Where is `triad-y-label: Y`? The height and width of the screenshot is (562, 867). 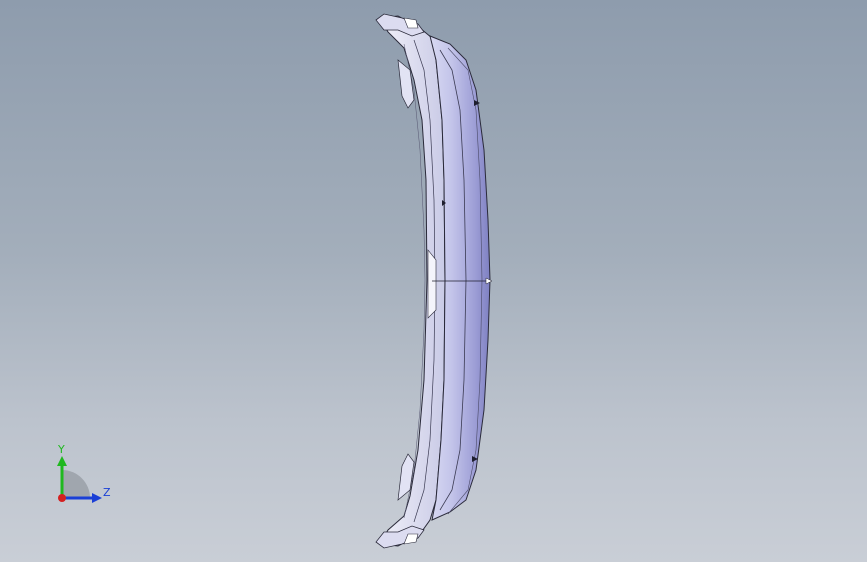
triad-y-label: Y is located at coordinates (61, 449).